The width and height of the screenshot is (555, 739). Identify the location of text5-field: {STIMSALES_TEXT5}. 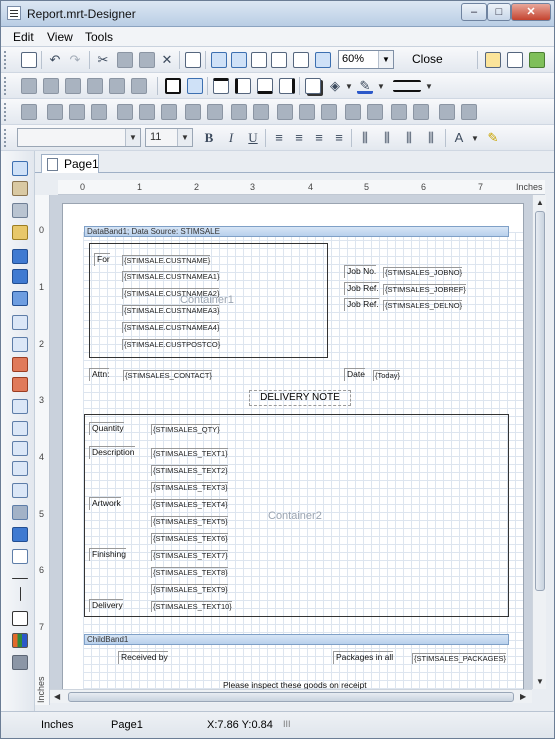
(189, 521).